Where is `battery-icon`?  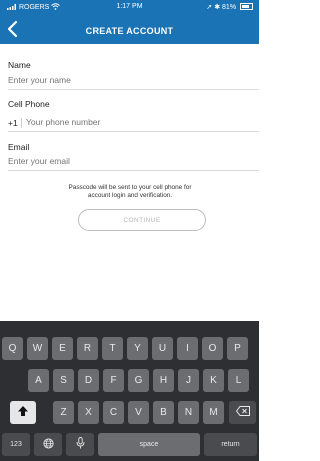
battery-icon is located at coordinates (246, 6).